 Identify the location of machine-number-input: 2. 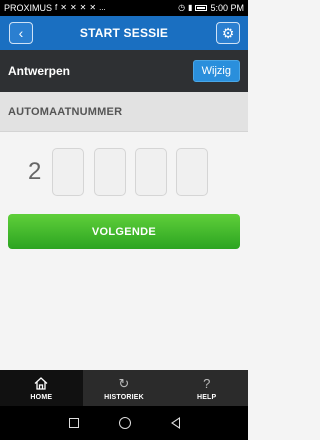
(124, 173).